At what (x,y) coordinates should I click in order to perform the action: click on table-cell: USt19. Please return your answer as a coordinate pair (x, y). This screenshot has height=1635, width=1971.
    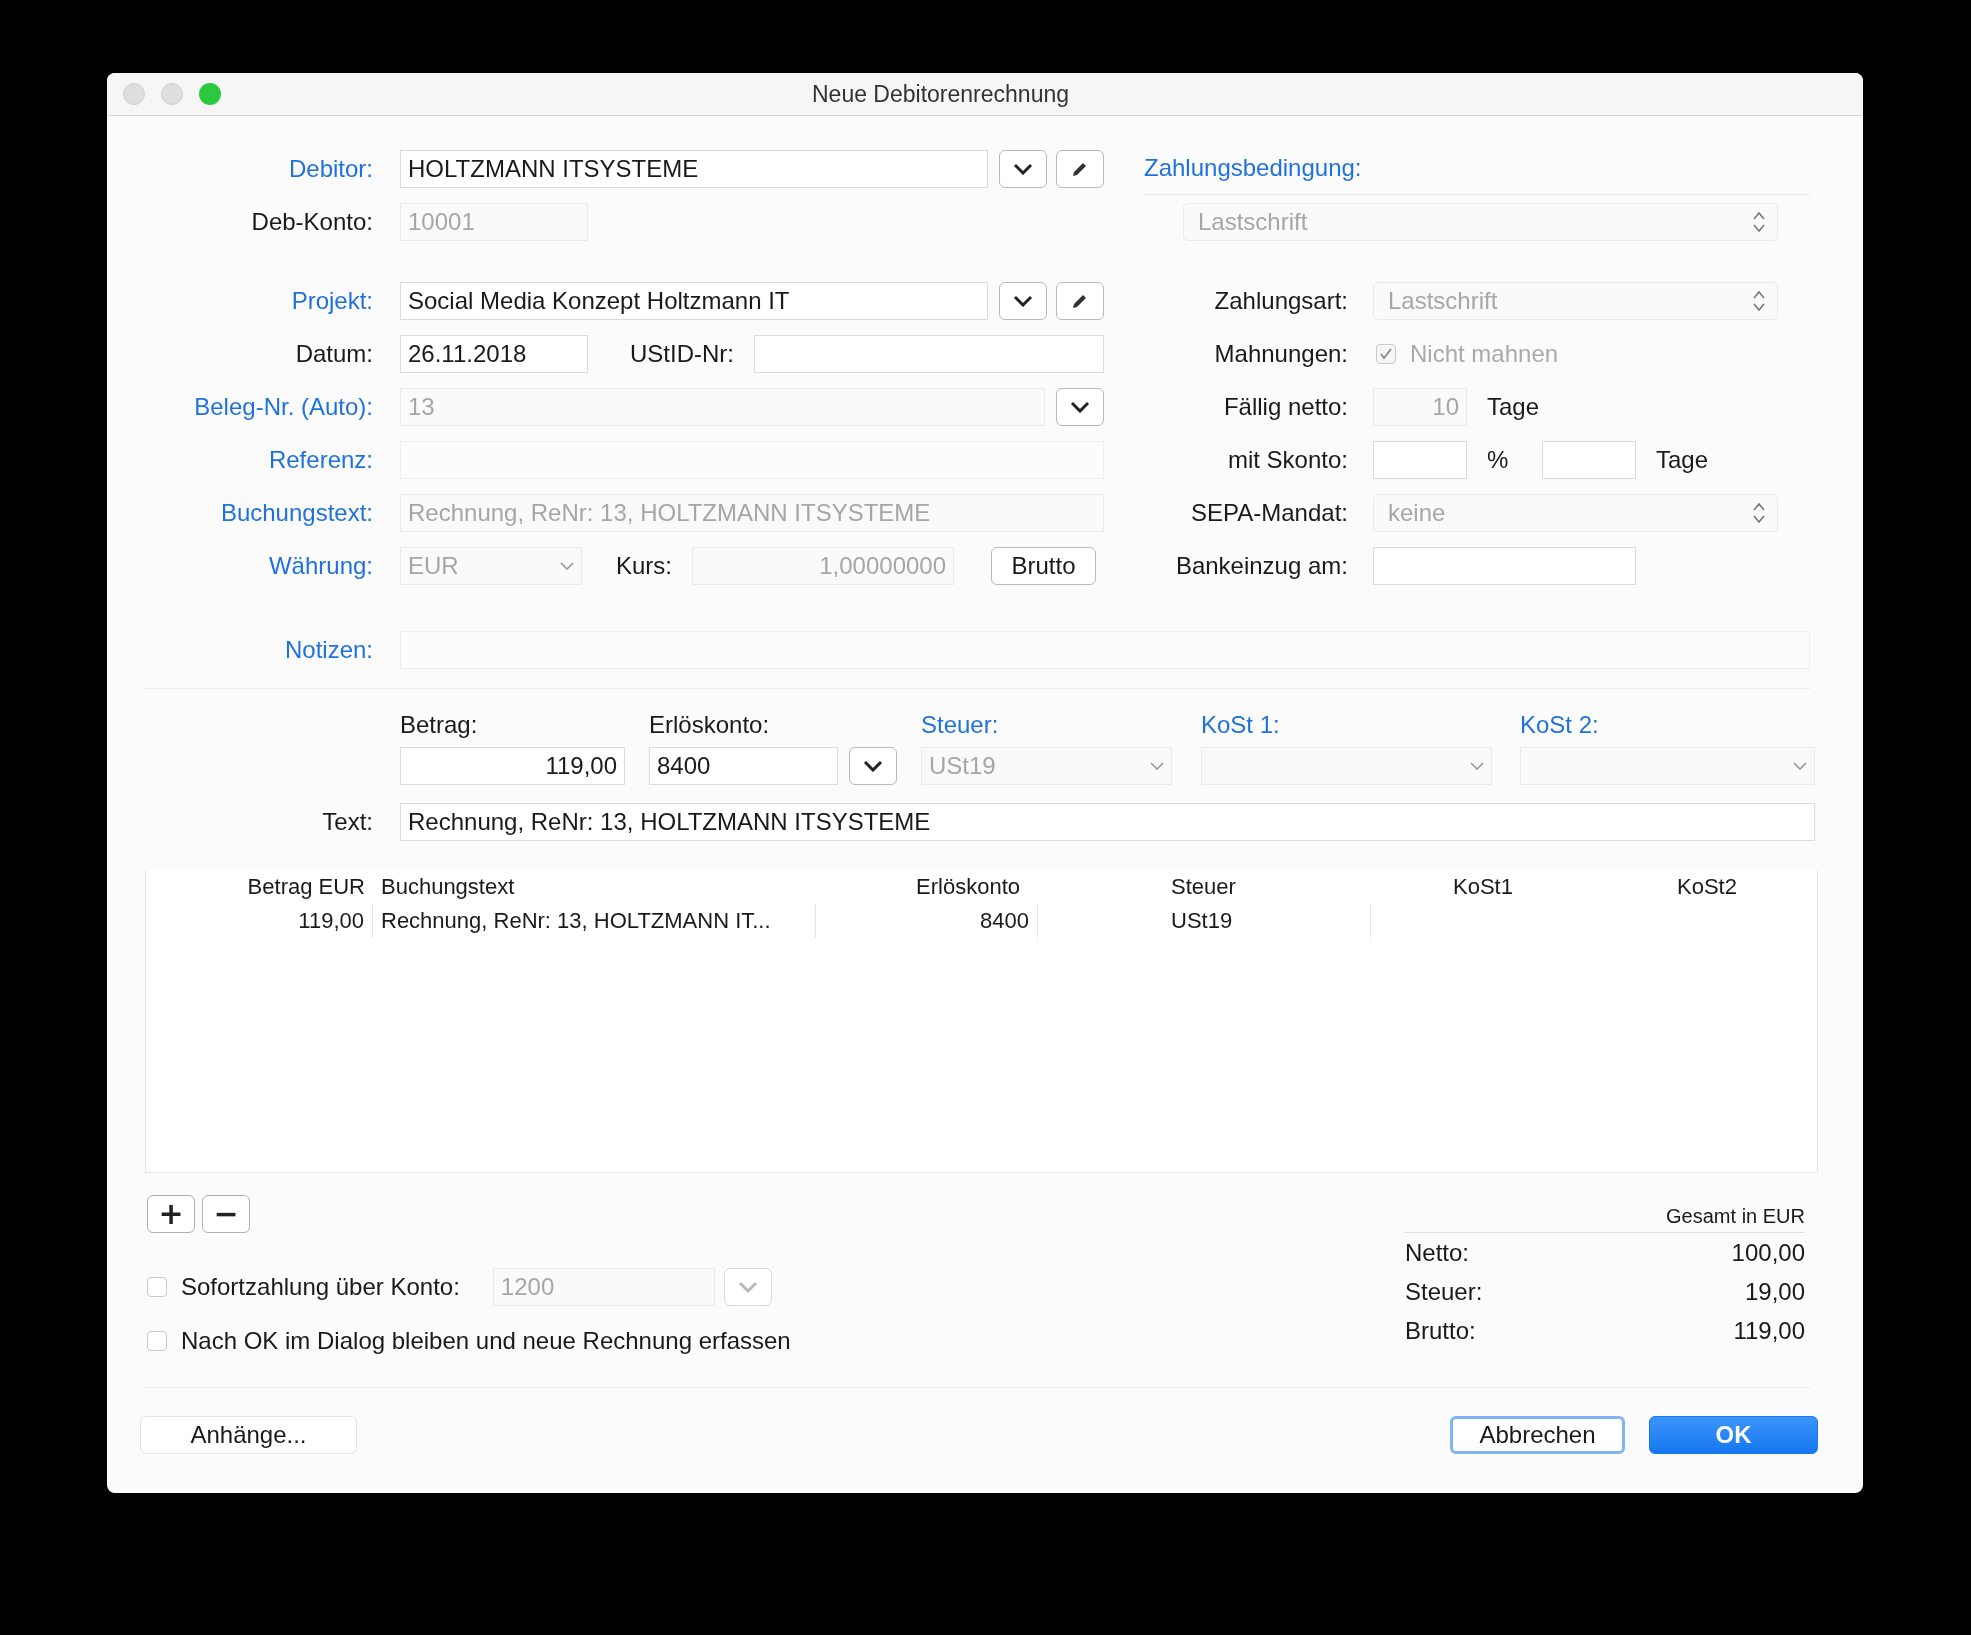
    Looking at the image, I should click on (1204, 921).